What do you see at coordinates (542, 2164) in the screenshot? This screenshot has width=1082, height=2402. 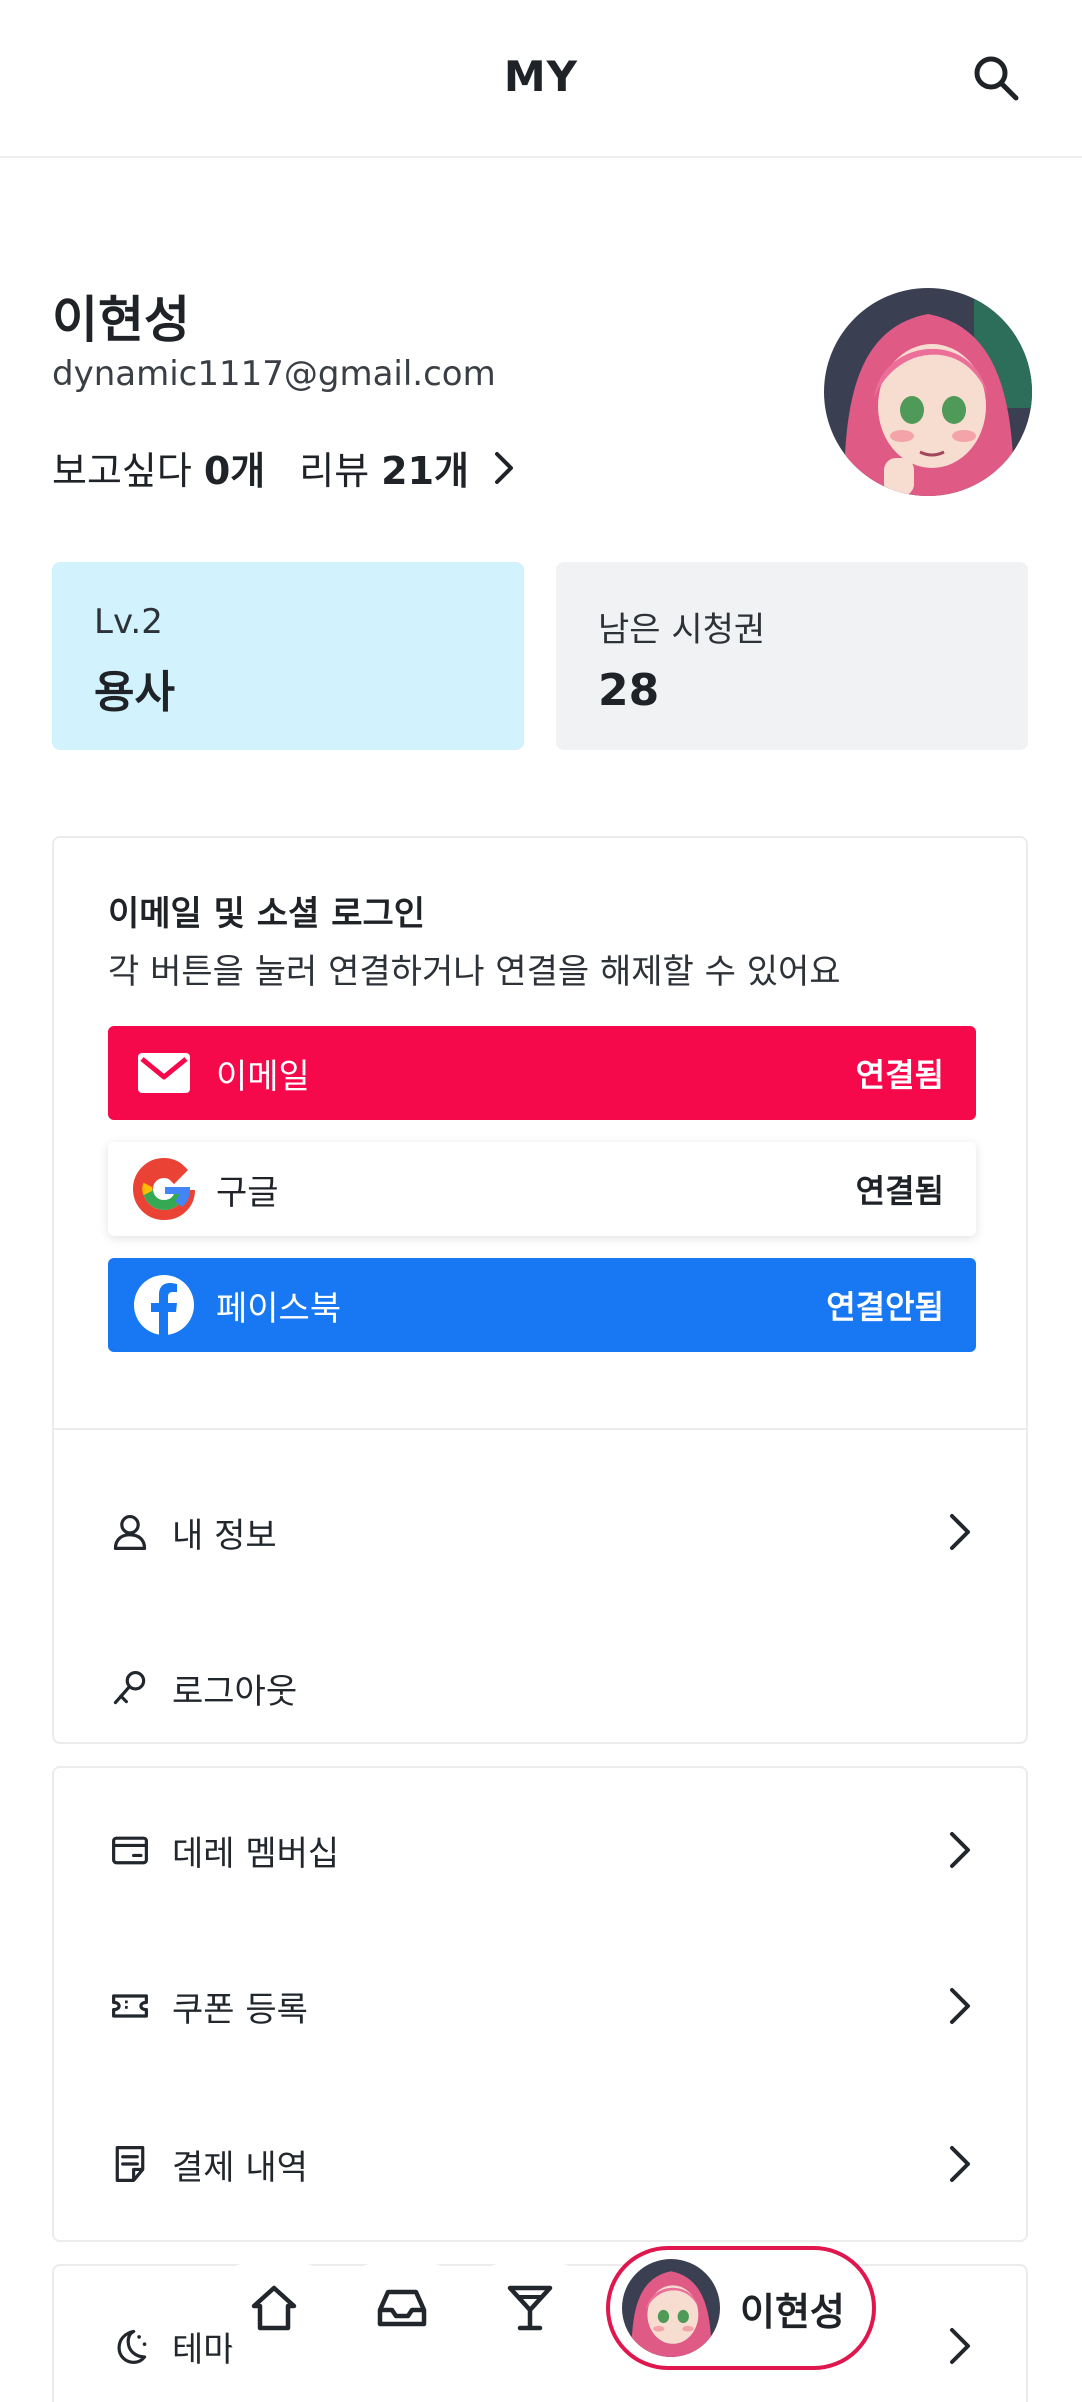 I see `menu-item-payment-history: 결제 내역` at bounding box center [542, 2164].